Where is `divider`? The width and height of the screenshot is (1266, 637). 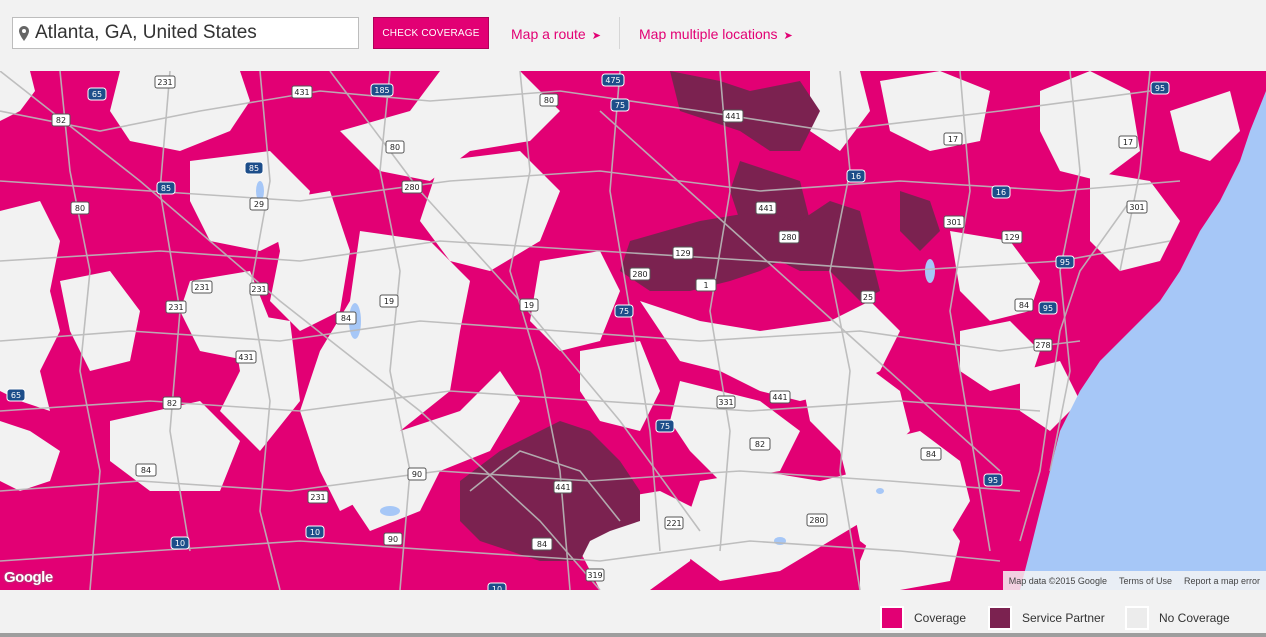
divider is located at coordinates (619, 33).